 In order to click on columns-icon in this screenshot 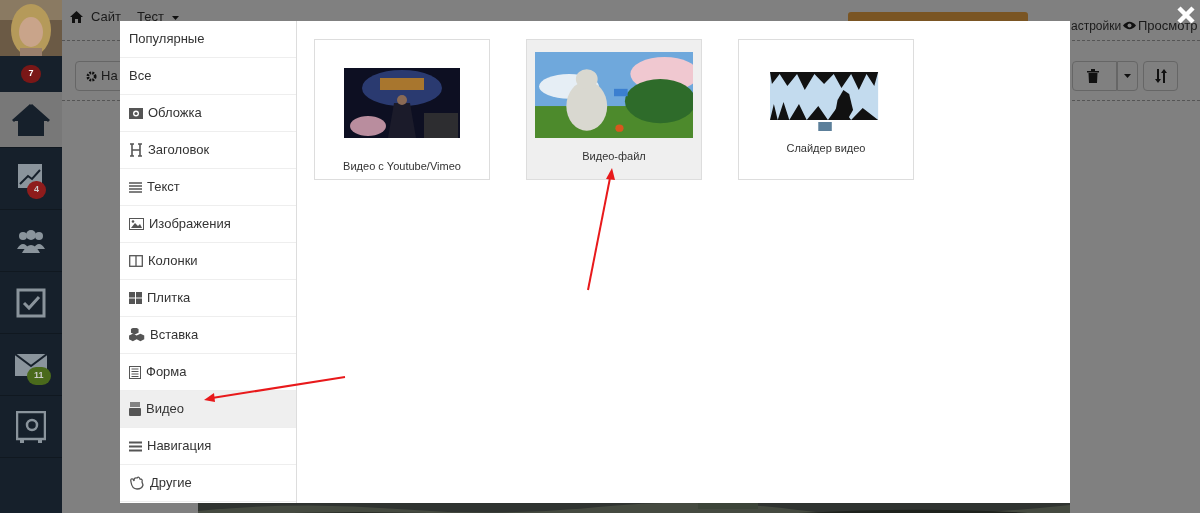, I will do `click(136, 261)`.